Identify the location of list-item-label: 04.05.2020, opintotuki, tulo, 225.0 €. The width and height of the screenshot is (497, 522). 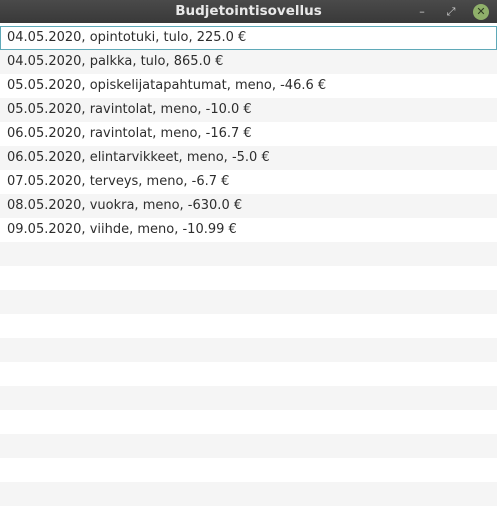
(127, 37).